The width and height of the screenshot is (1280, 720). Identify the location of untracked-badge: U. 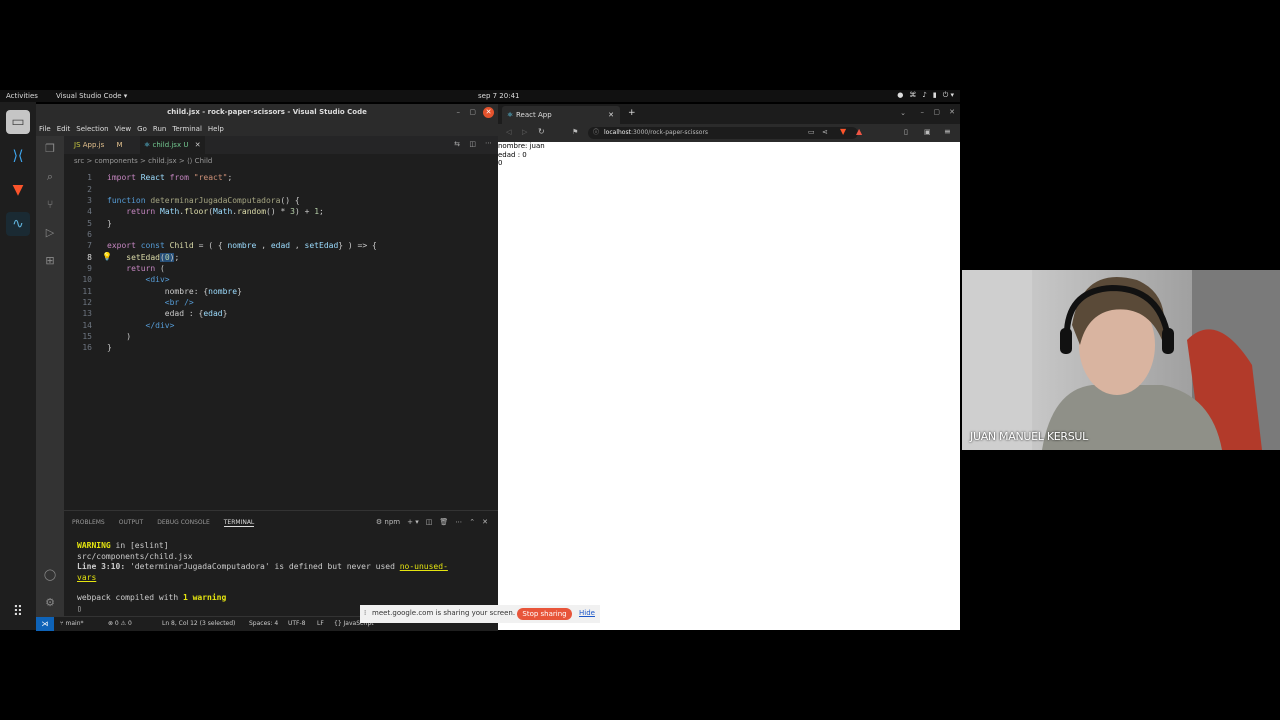
(186, 145).